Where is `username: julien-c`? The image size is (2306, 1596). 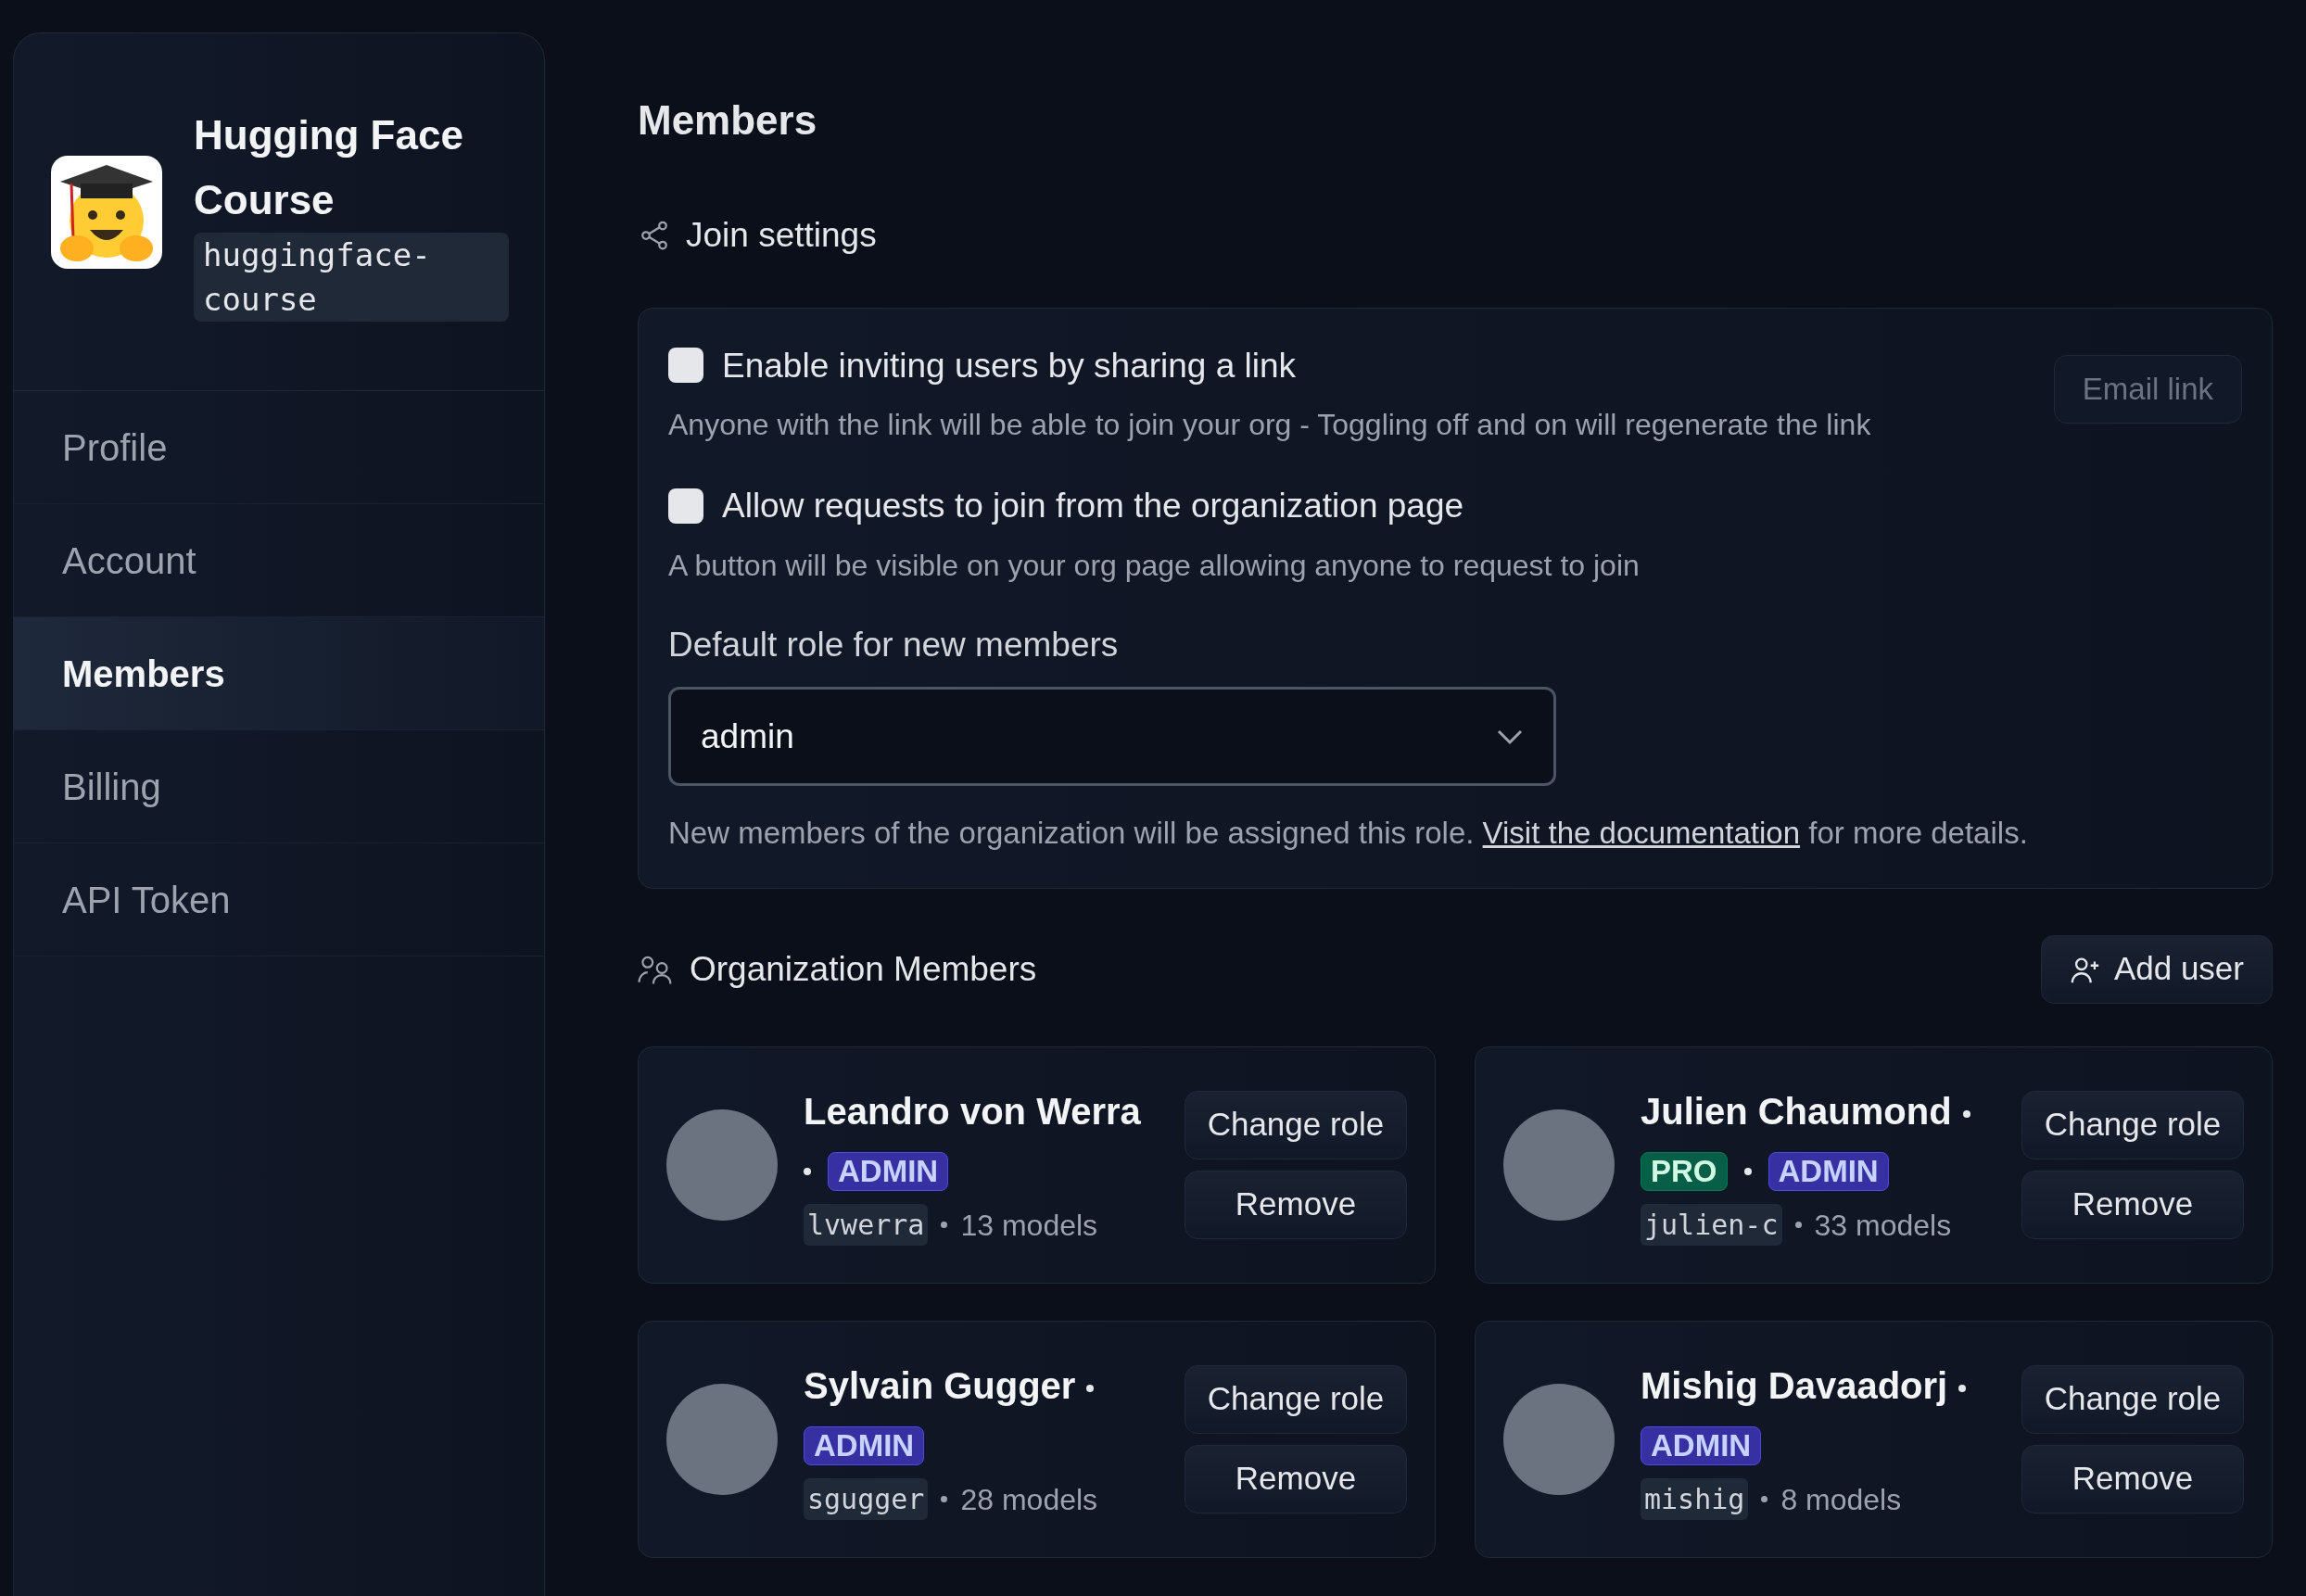 username: julien-c is located at coordinates (1711, 1225).